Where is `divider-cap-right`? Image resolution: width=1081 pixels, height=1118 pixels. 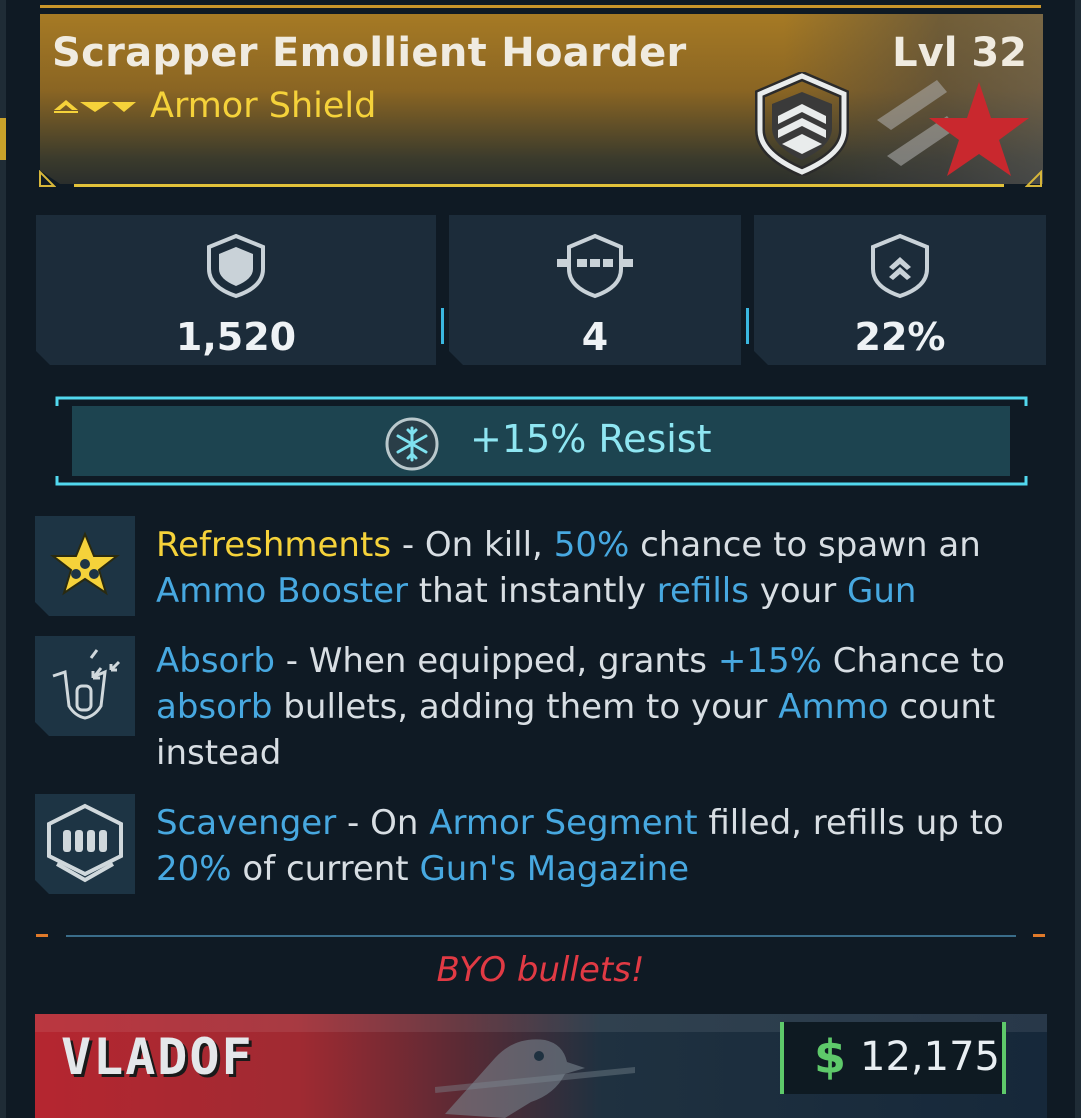 divider-cap-right is located at coordinates (1039, 935).